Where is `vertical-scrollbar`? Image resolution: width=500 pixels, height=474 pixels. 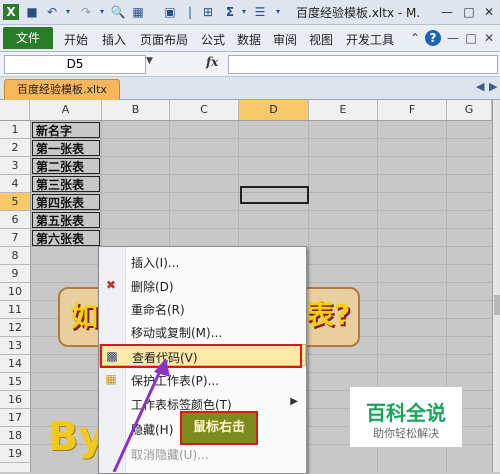
vertical-scrollbar is located at coordinates (496, 286).